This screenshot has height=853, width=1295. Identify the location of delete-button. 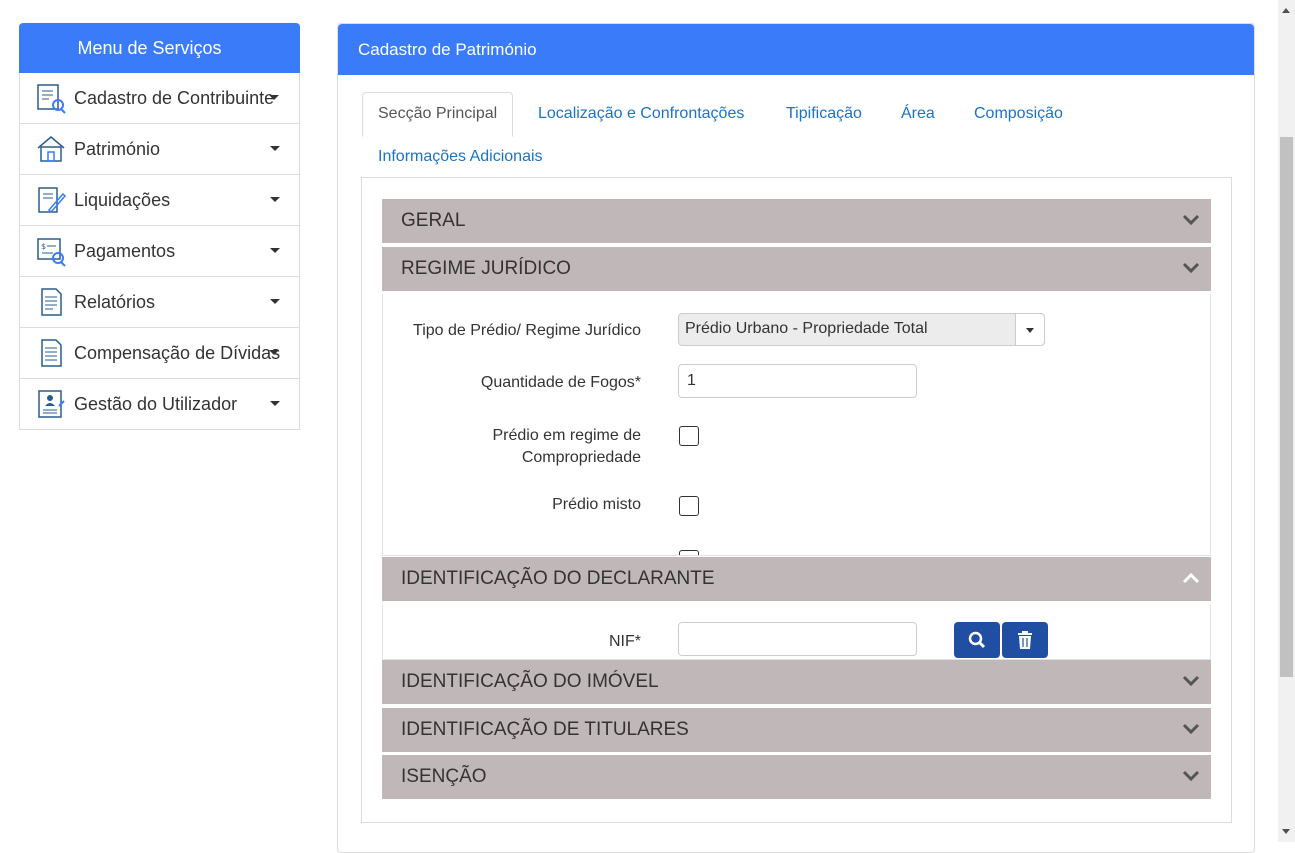
(1025, 640).